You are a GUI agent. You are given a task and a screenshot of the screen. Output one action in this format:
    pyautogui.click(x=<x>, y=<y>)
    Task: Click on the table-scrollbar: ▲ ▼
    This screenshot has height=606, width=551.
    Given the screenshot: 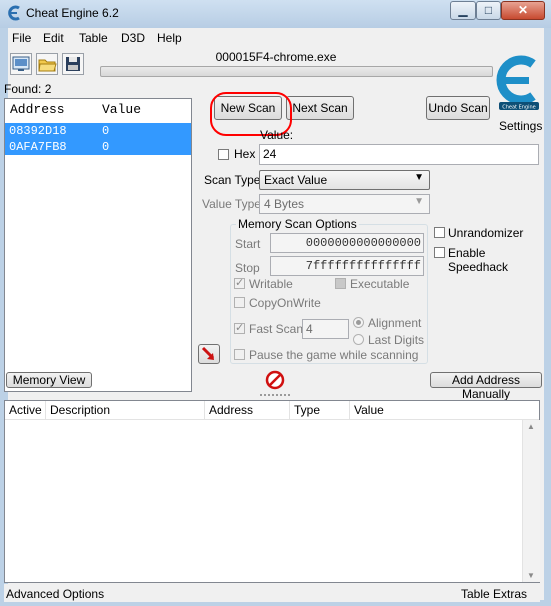 What is the action you would take?
    pyautogui.click(x=531, y=501)
    